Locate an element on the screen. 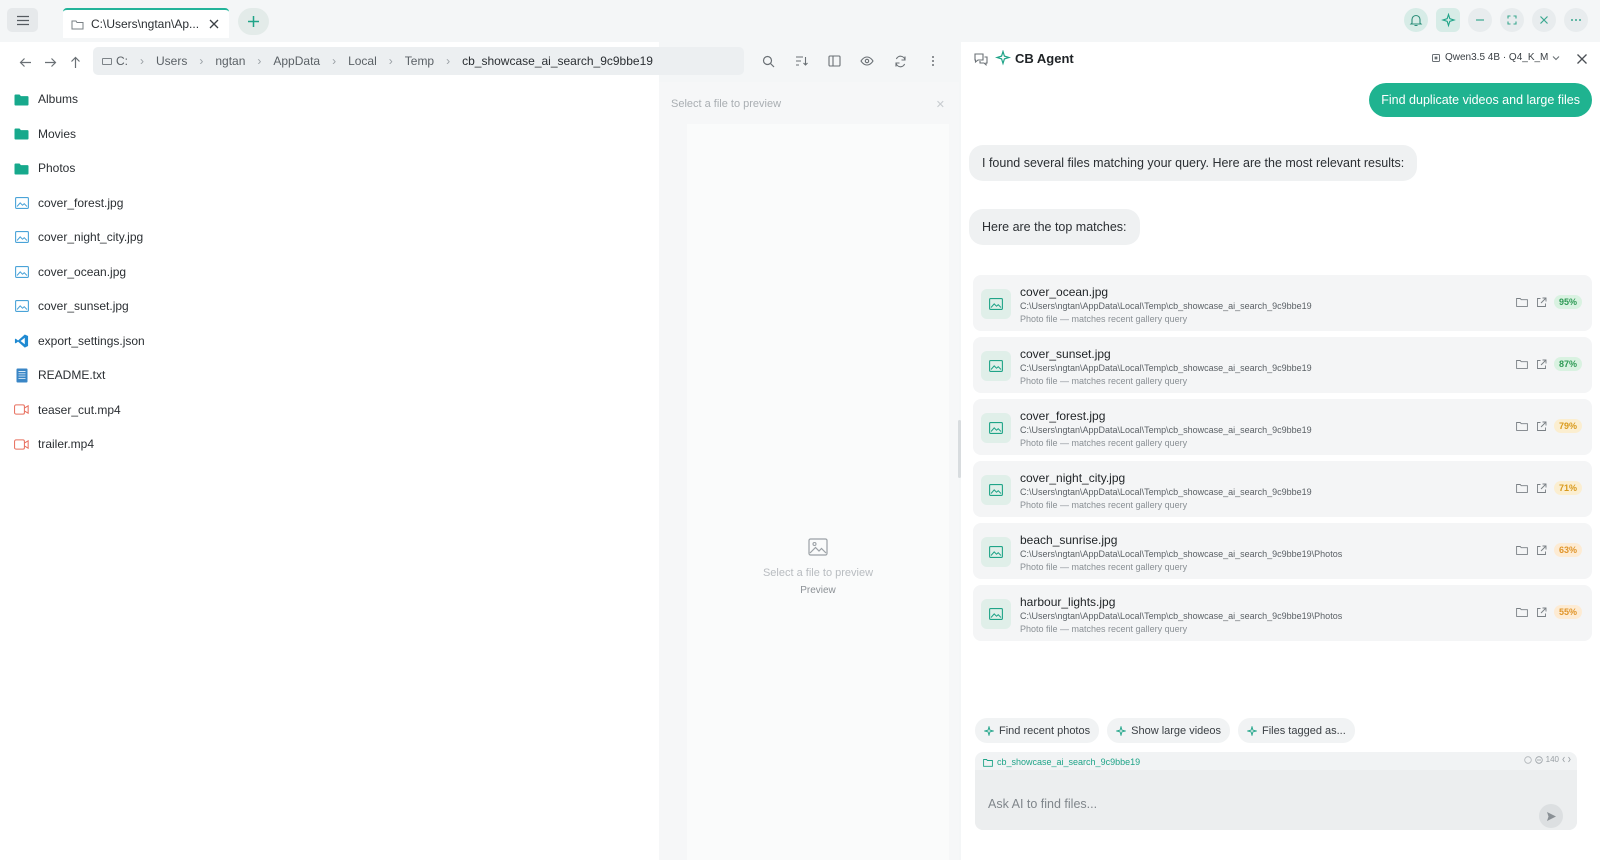 The image size is (1600, 860). match-score-badge: 55% is located at coordinates (1567, 612).